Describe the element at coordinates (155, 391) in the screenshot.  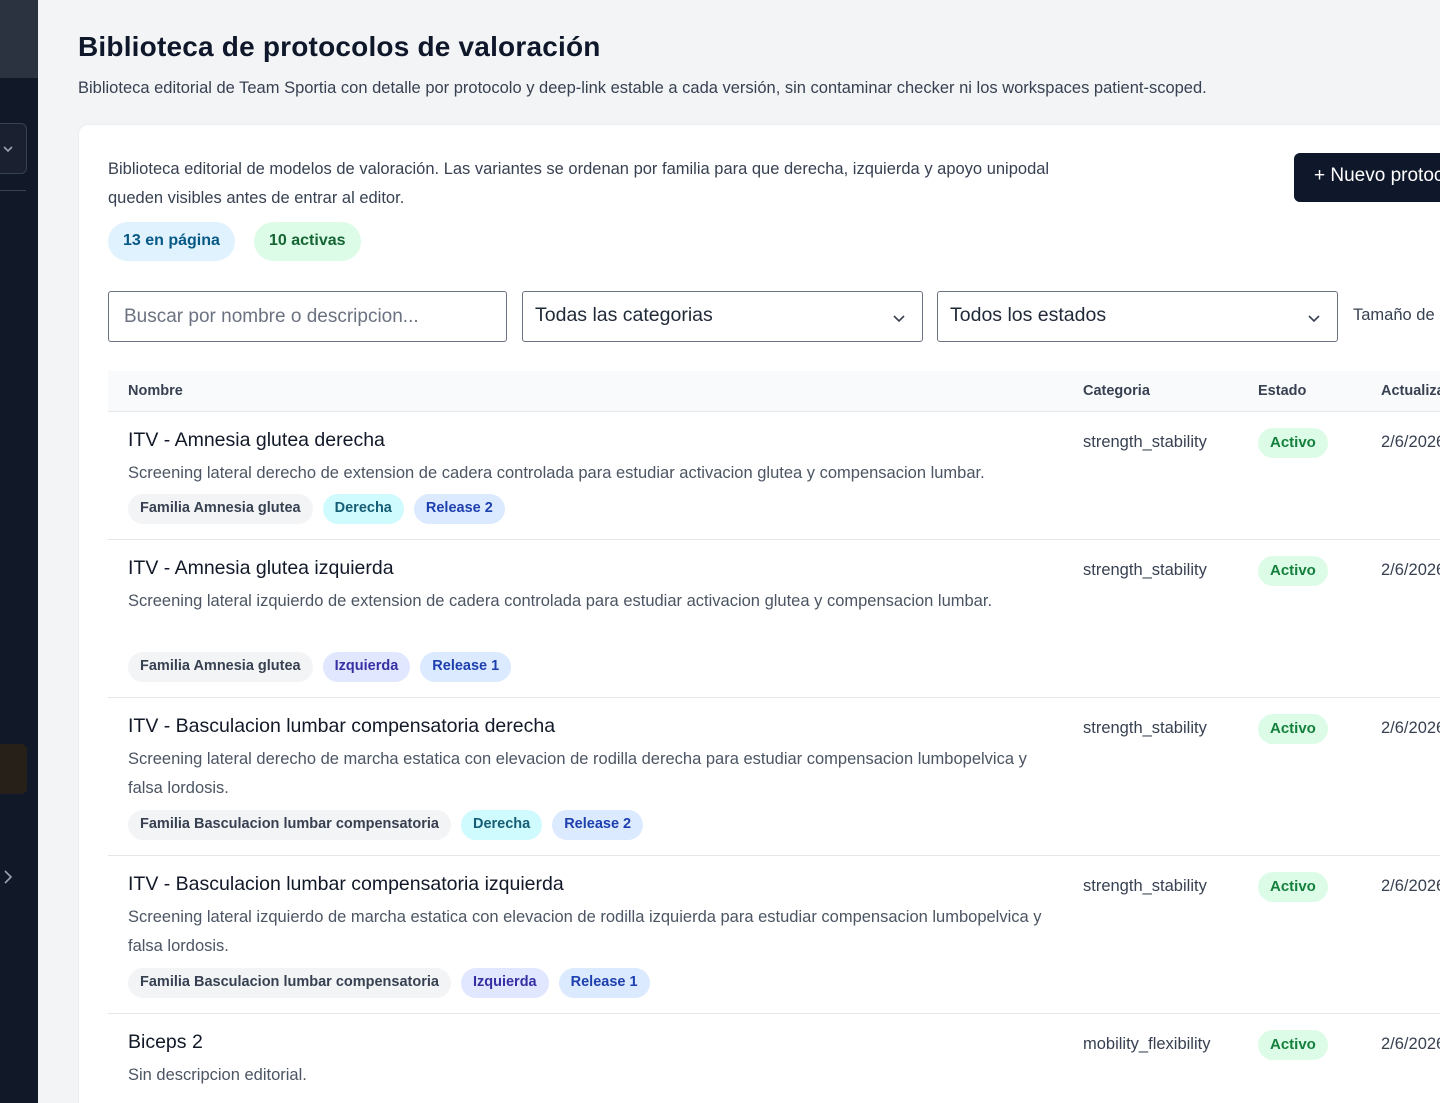
I see `column-header-name: Nombre` at that location.